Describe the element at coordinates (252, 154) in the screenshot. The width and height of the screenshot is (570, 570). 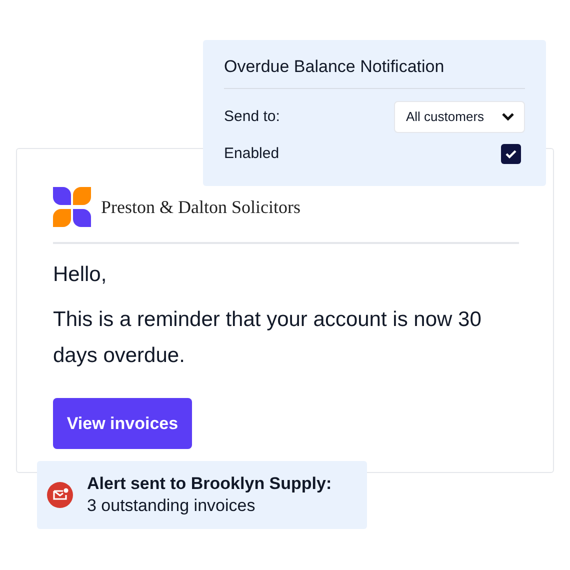
I see `enabled-label: Enabled` at that location.